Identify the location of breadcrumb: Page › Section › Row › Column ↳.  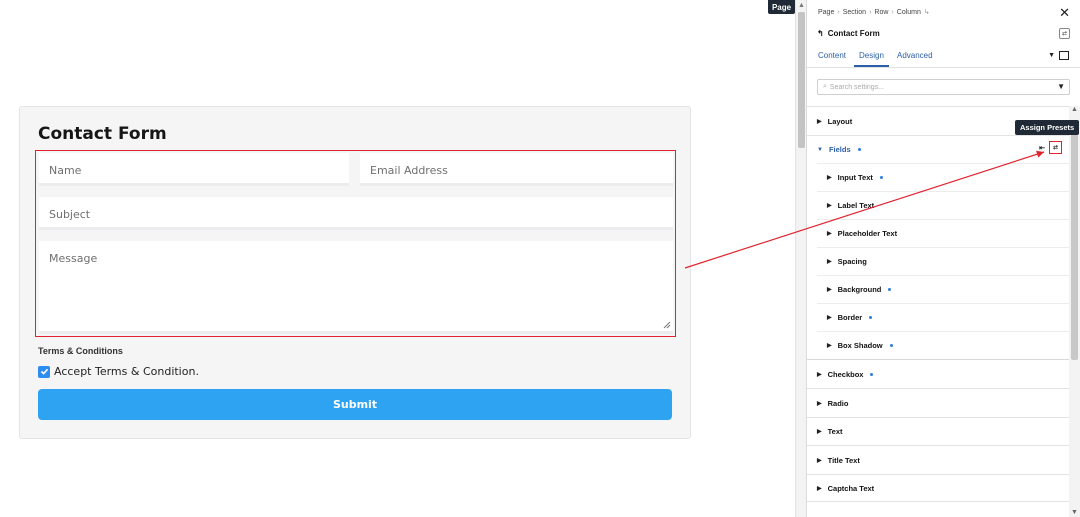
(874, 12).